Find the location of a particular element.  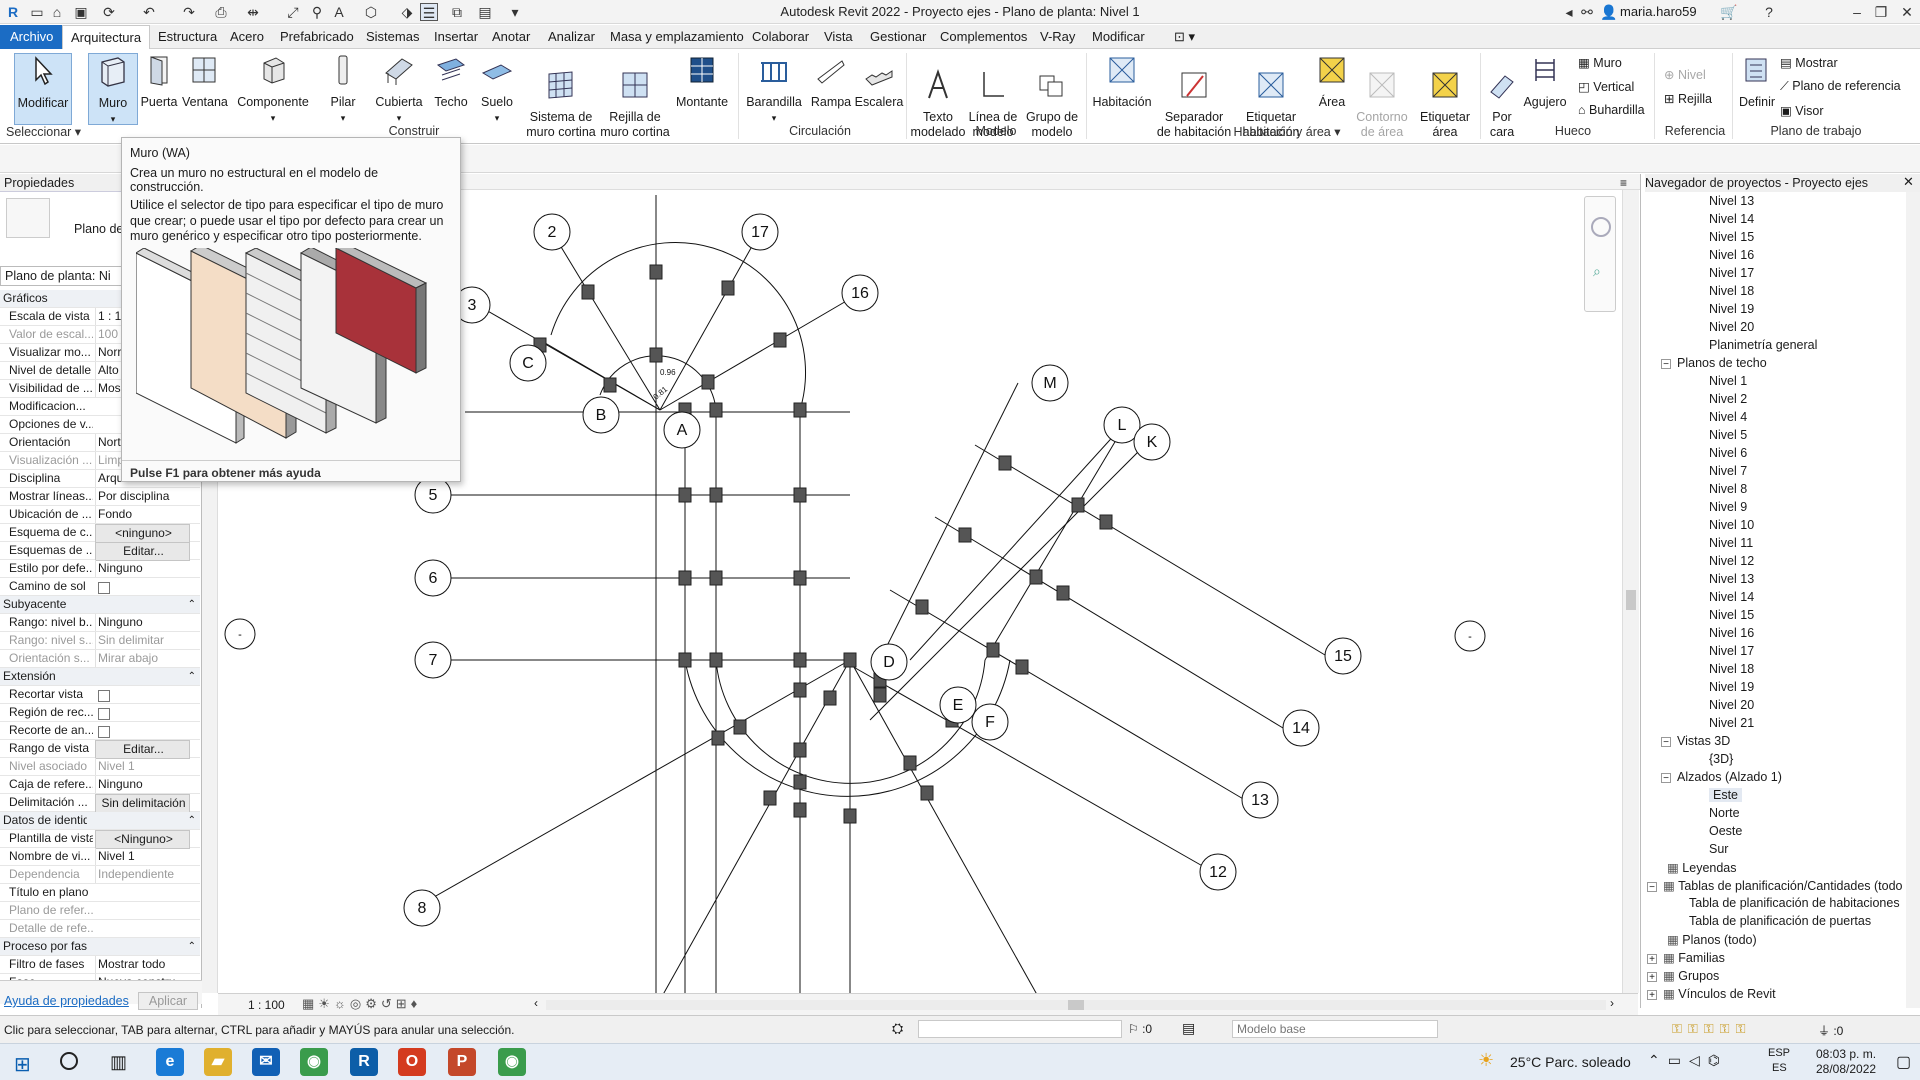

binoculars-icon: ⚯ is located at coordinates (1587, 12).